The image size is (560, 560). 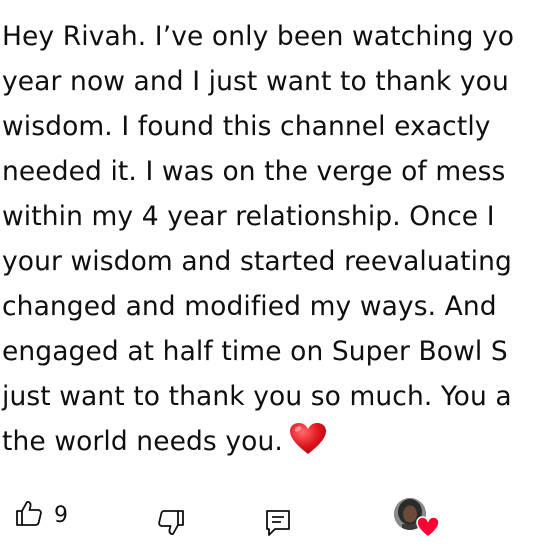 What do you see at coordinates (254, 171) in the screenshot?
I see `comment-line: needed it. I was on the verge of mess` at bounding box center [254, 171].